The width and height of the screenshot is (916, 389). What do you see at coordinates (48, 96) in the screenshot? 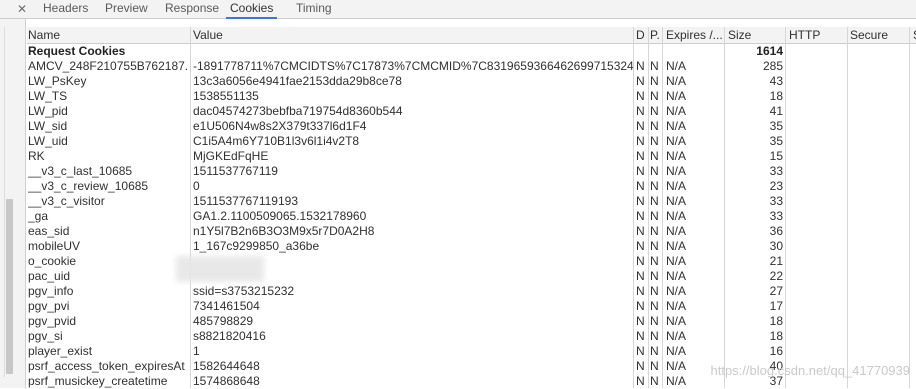
I see `cell-name: LW_TS` at bounding box center [48, 96].